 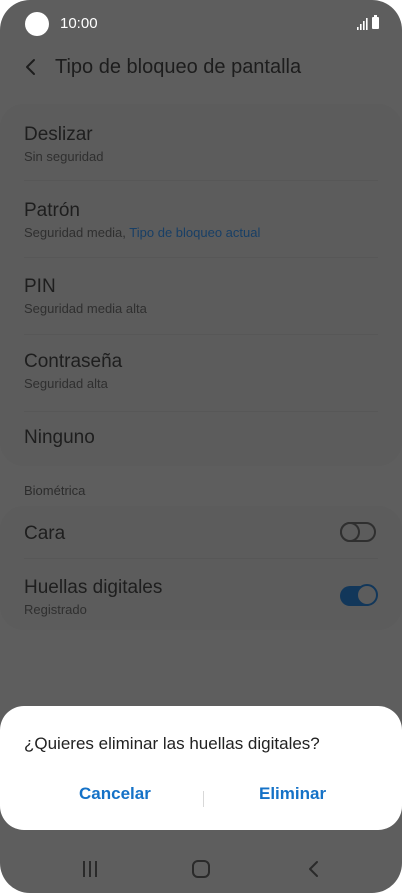 I want to click on list-item-subtitle: Registrado, so click(x=55, y=609).